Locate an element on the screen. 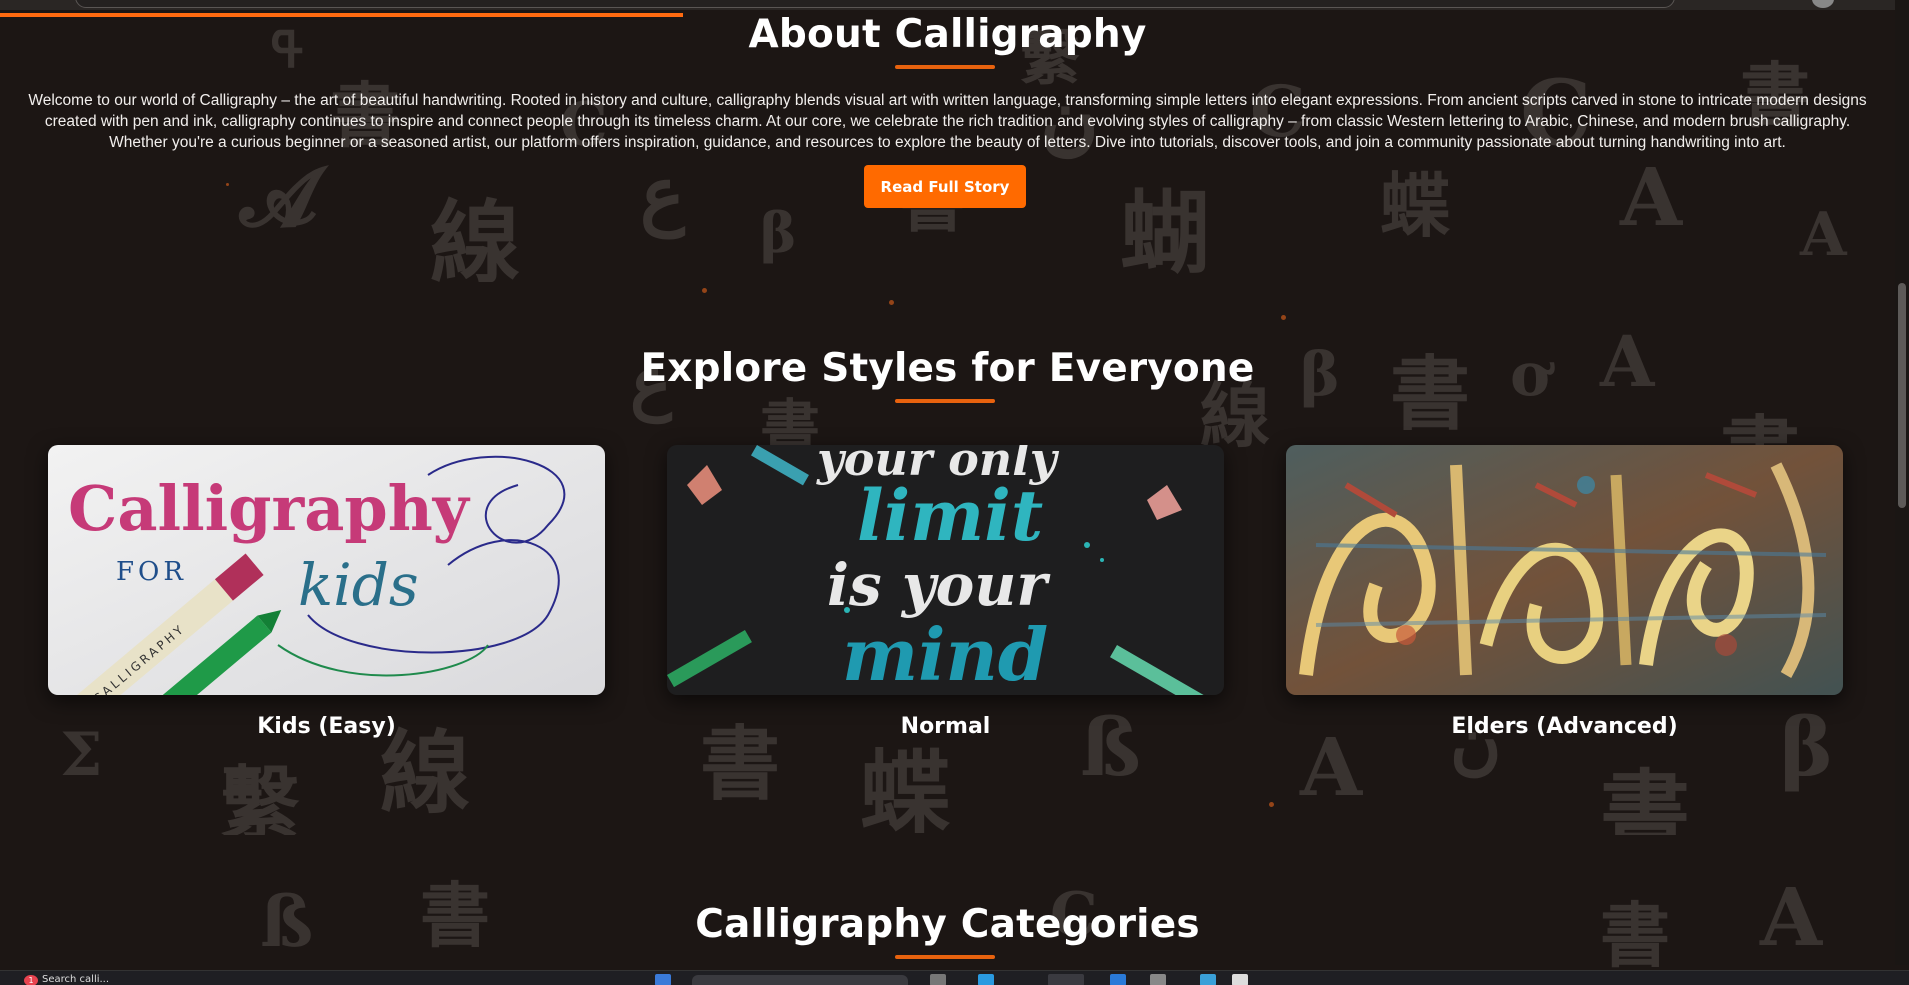 The width and height of the screenshot is (1909, 985). browser-icon is located at coordinates (986, 979).